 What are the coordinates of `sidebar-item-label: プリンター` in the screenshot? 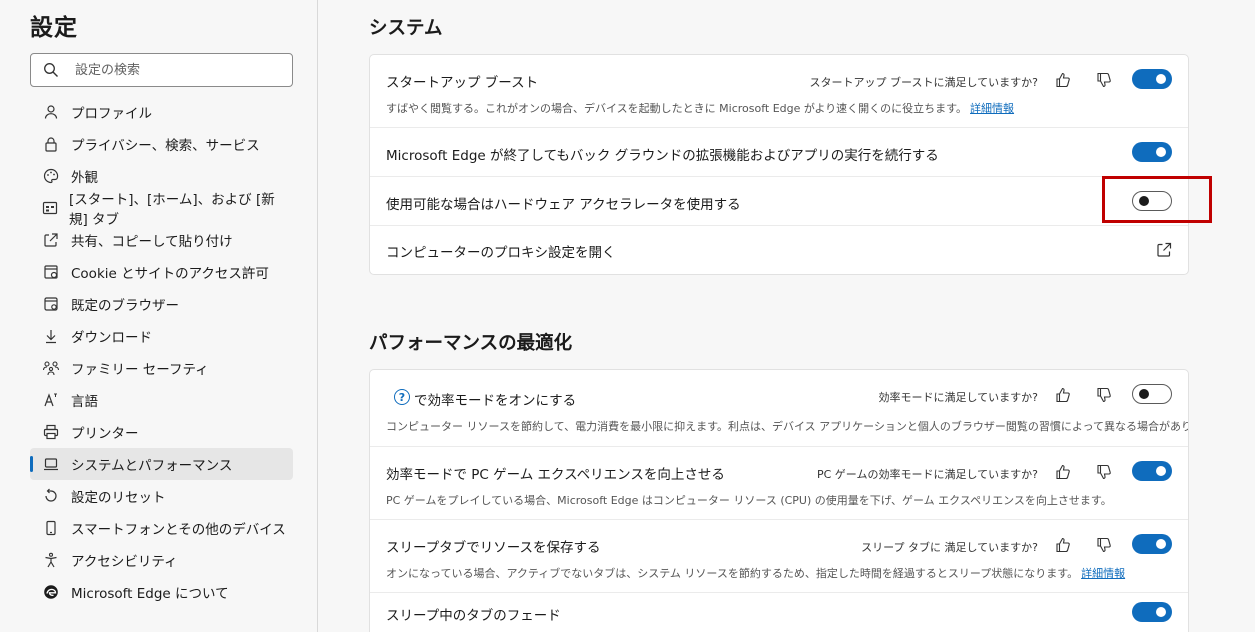 It's located at (105, 434).